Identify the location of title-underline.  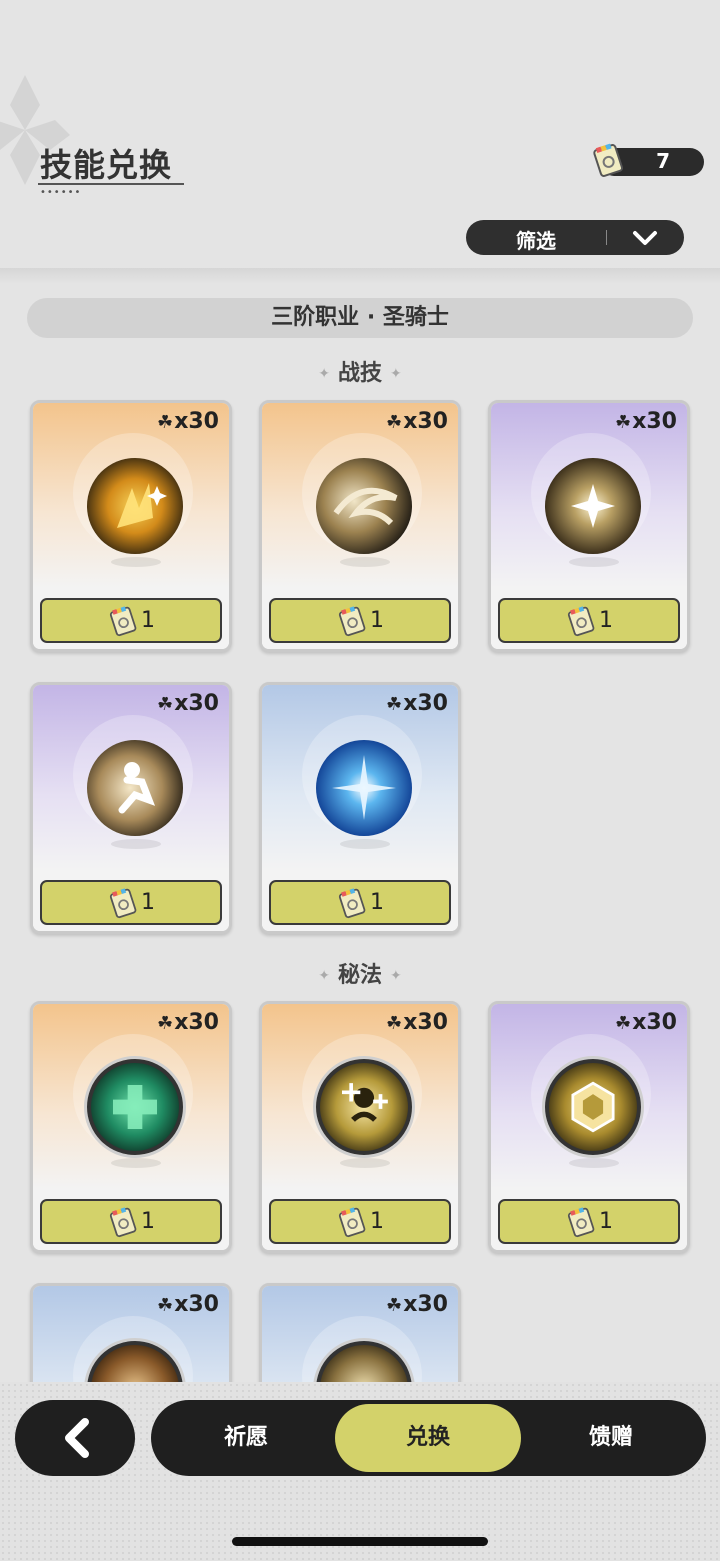
(111, 184).